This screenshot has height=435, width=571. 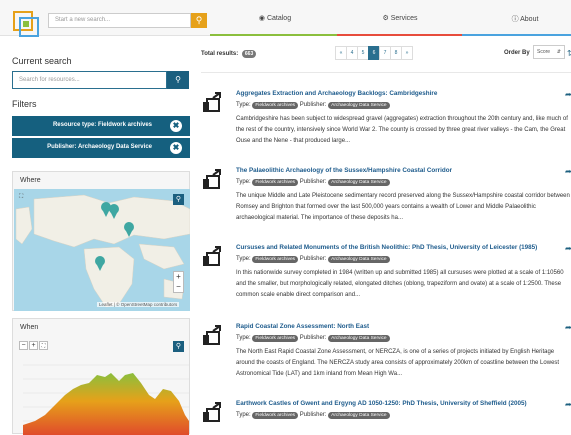 What do you see at coordinates (386, 72) in the screenshot?
I see `results-divider` at bounding box center [386, 72].